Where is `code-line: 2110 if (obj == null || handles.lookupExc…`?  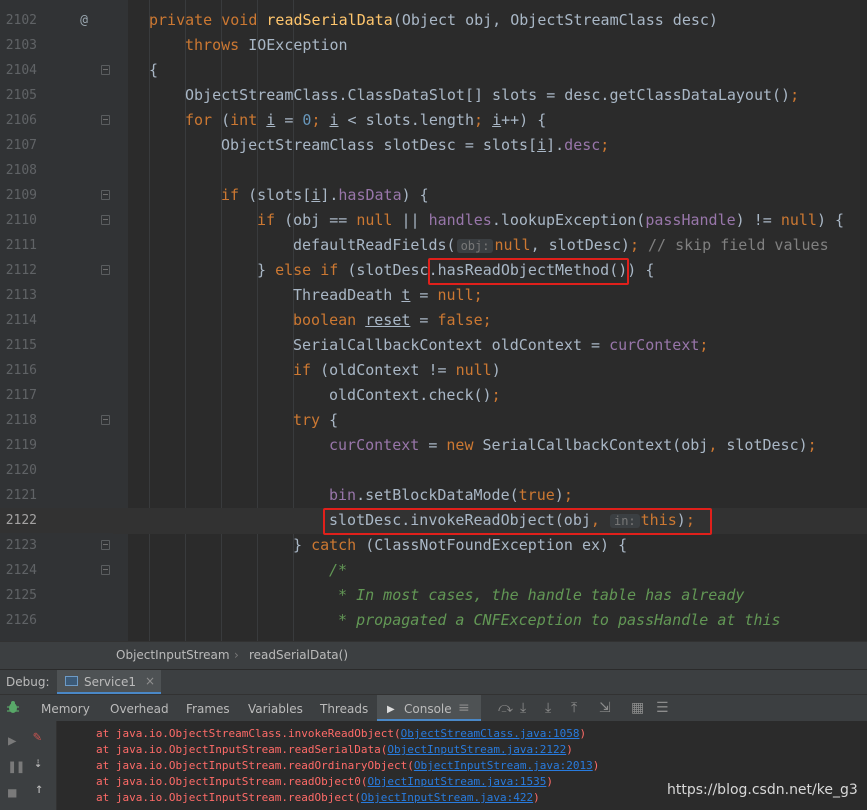
code-line: 2110 if (obj == null || handles.lookupExc… is located at coordinates (433, 220).